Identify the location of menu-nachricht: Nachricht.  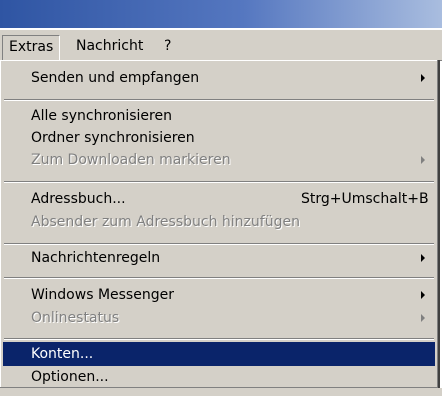
(109, 46).